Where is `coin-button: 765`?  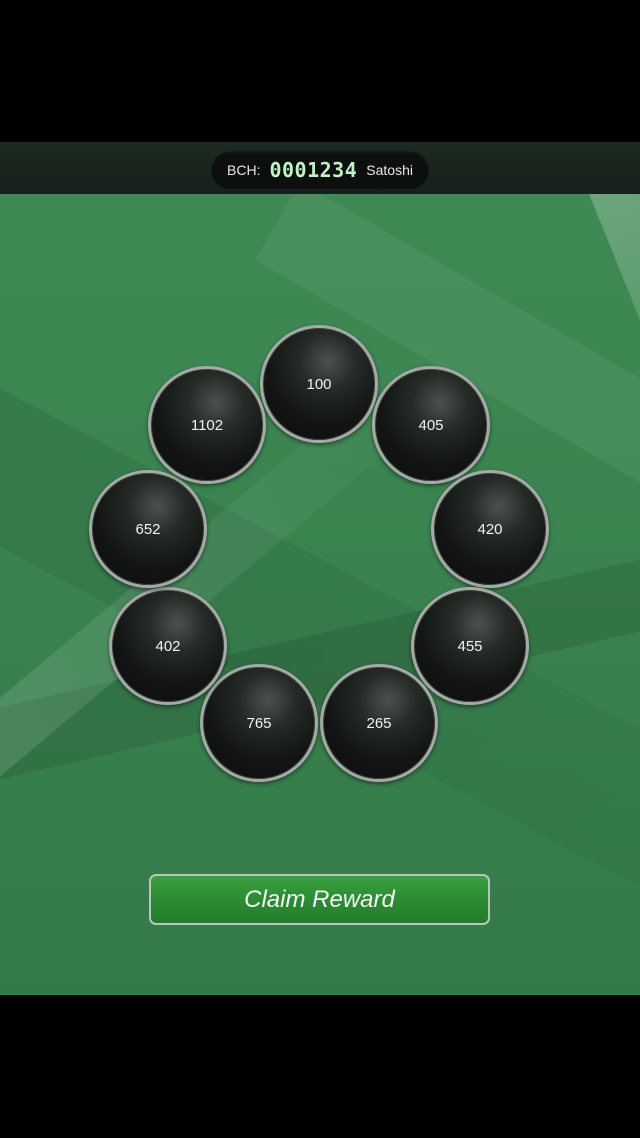
coin-button: 765 is located at coordinates (259, 723).